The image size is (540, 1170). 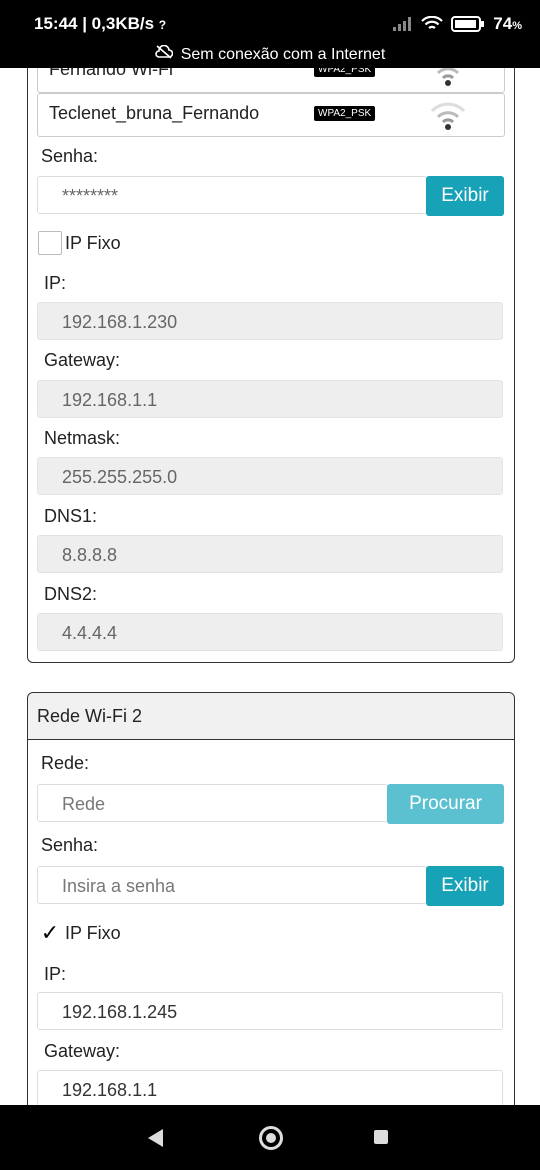 I want to click on dns1-label: DNS1:, so click(x=71, y=516).